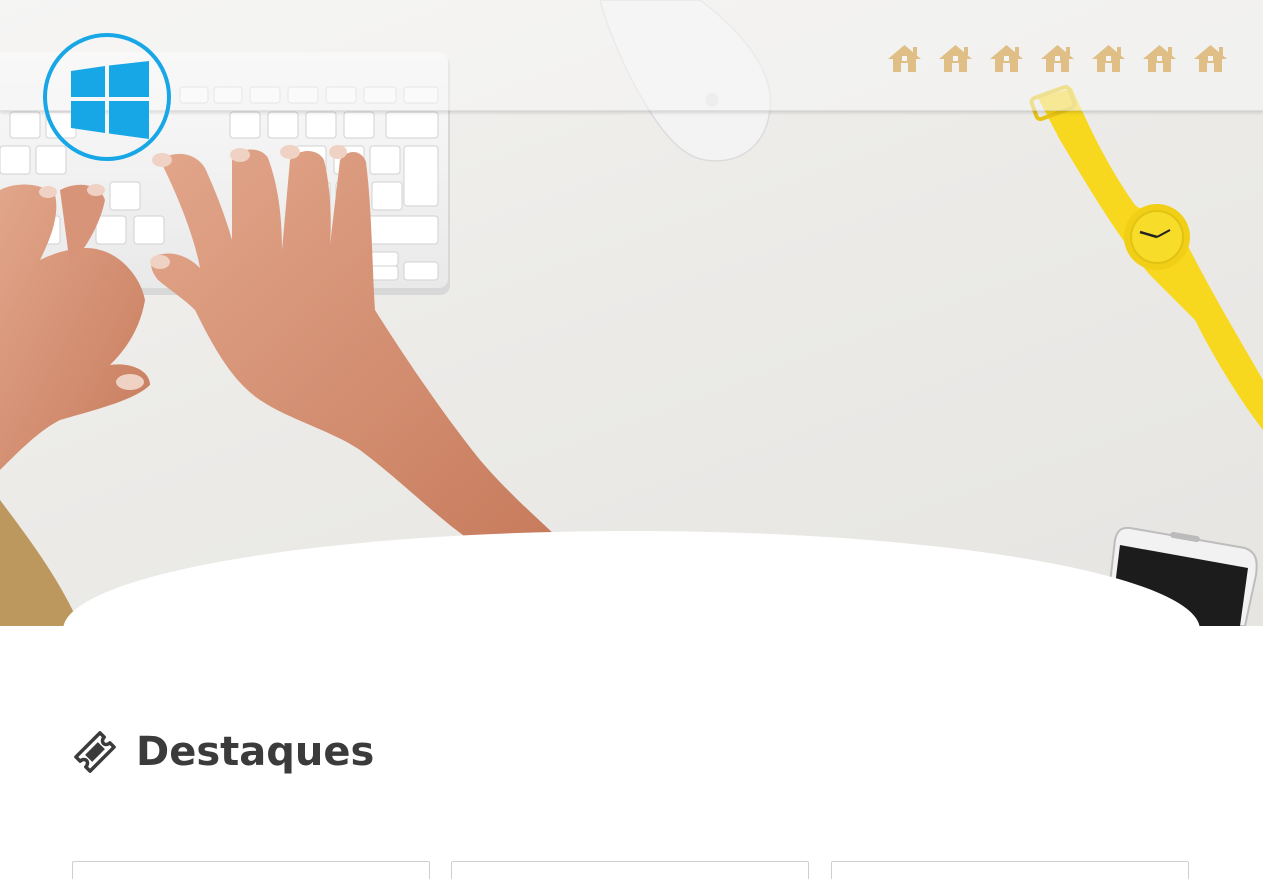 This screenshot has height=879, width=1263. What do you see at coordinates (1146, 257) in the screenshot?
I see `yellow-watch` at bounding box center [1146, 257].